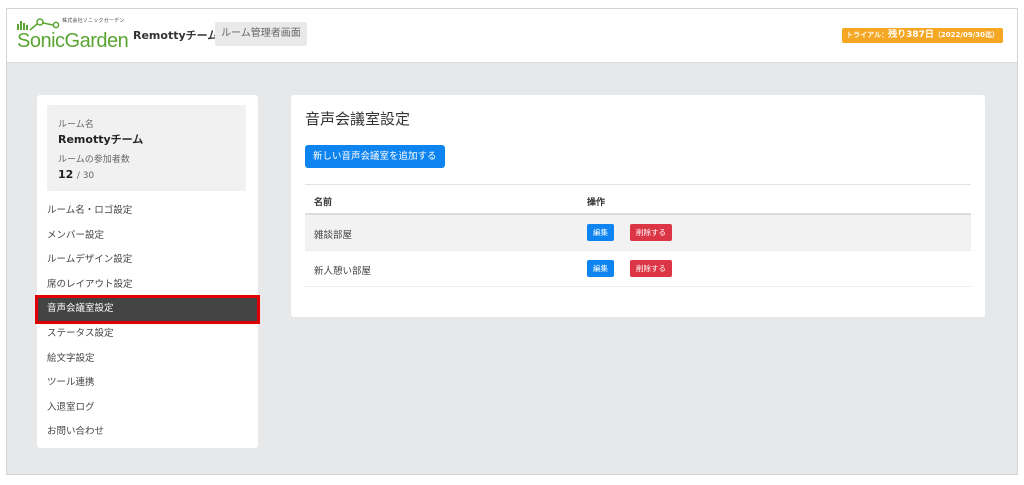 This screenshot has width=1024, height=485. Describe the element at coordinates (175, 35) in the screenshot. I see `room-title: Remottyチーム` at that location.